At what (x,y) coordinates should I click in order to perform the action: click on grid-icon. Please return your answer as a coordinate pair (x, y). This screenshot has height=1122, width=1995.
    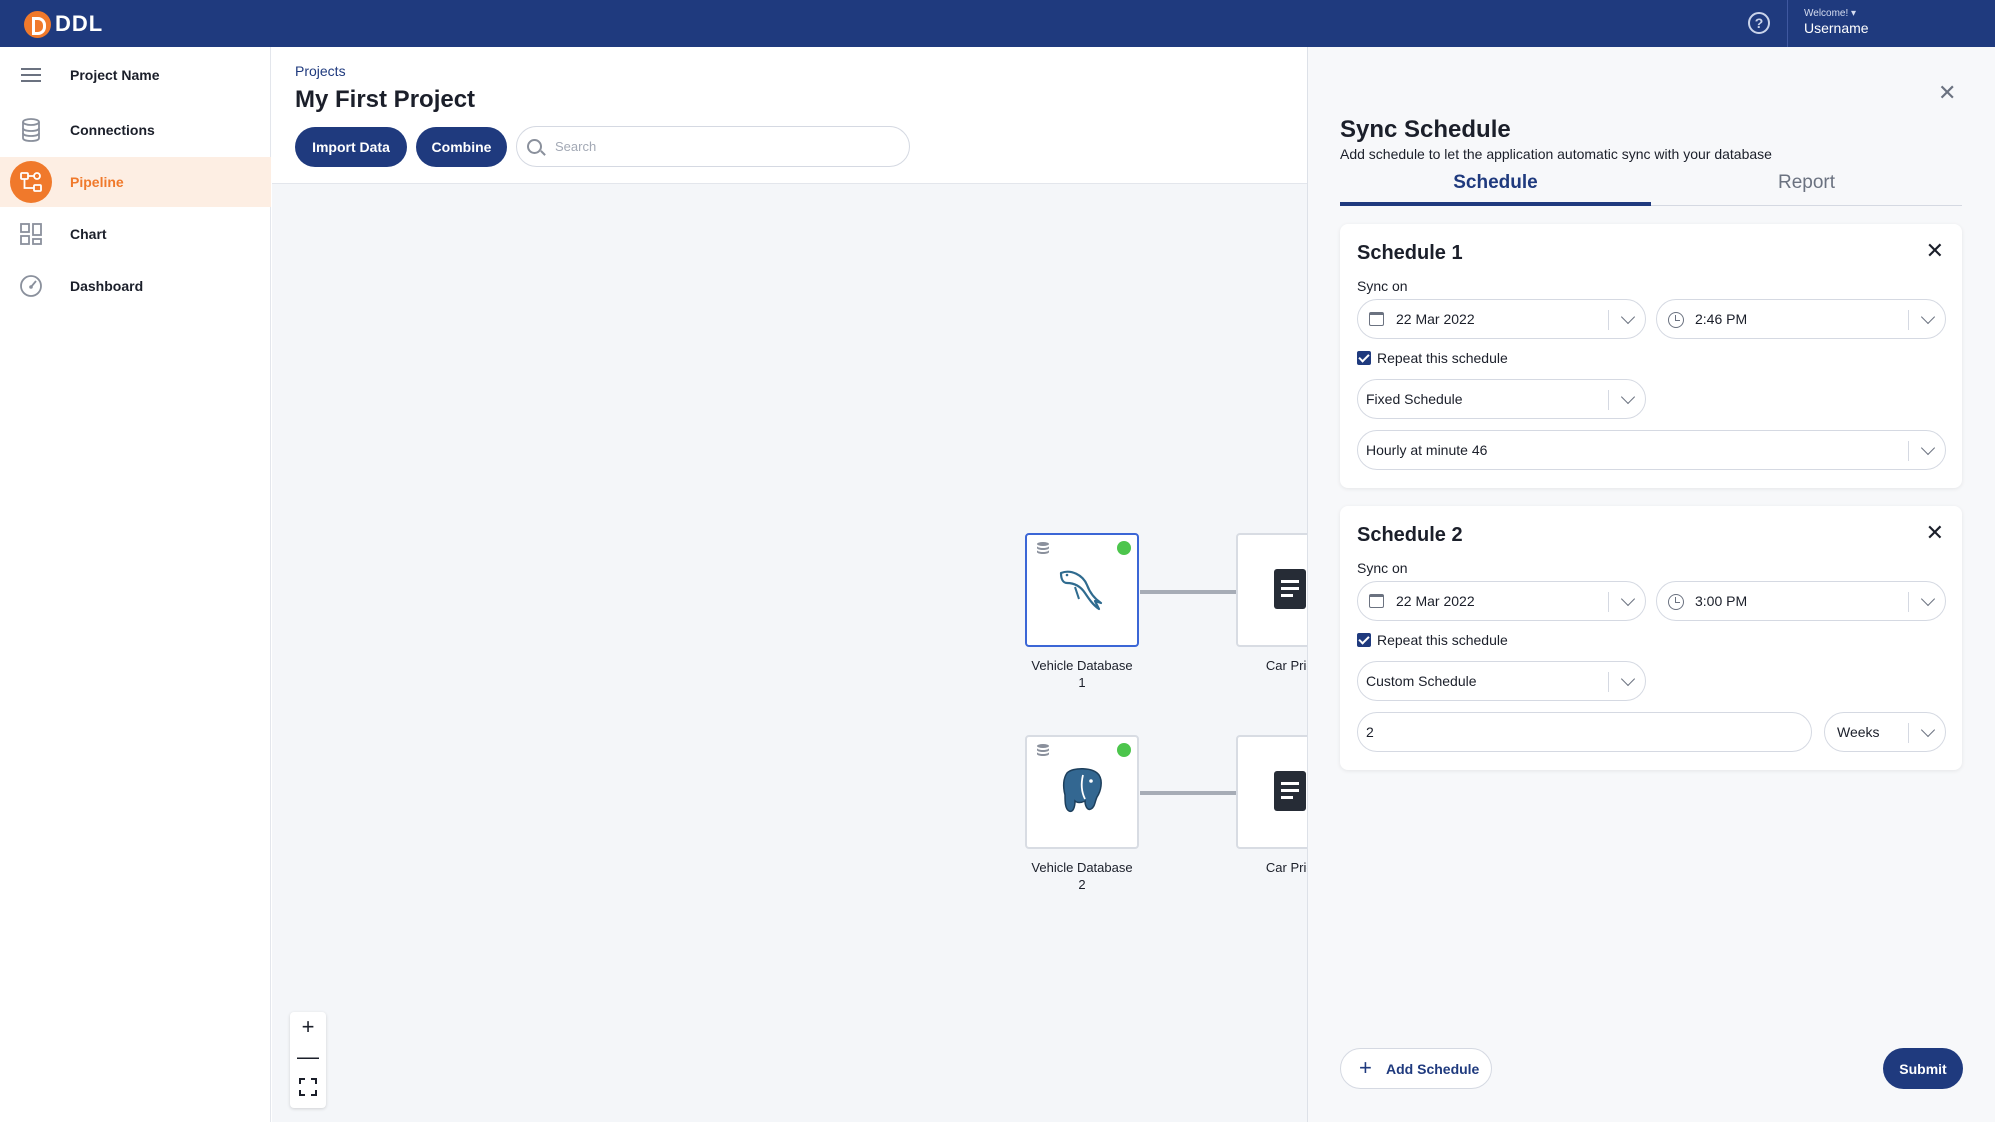
    Looking at the image, I should click on (31, 234).